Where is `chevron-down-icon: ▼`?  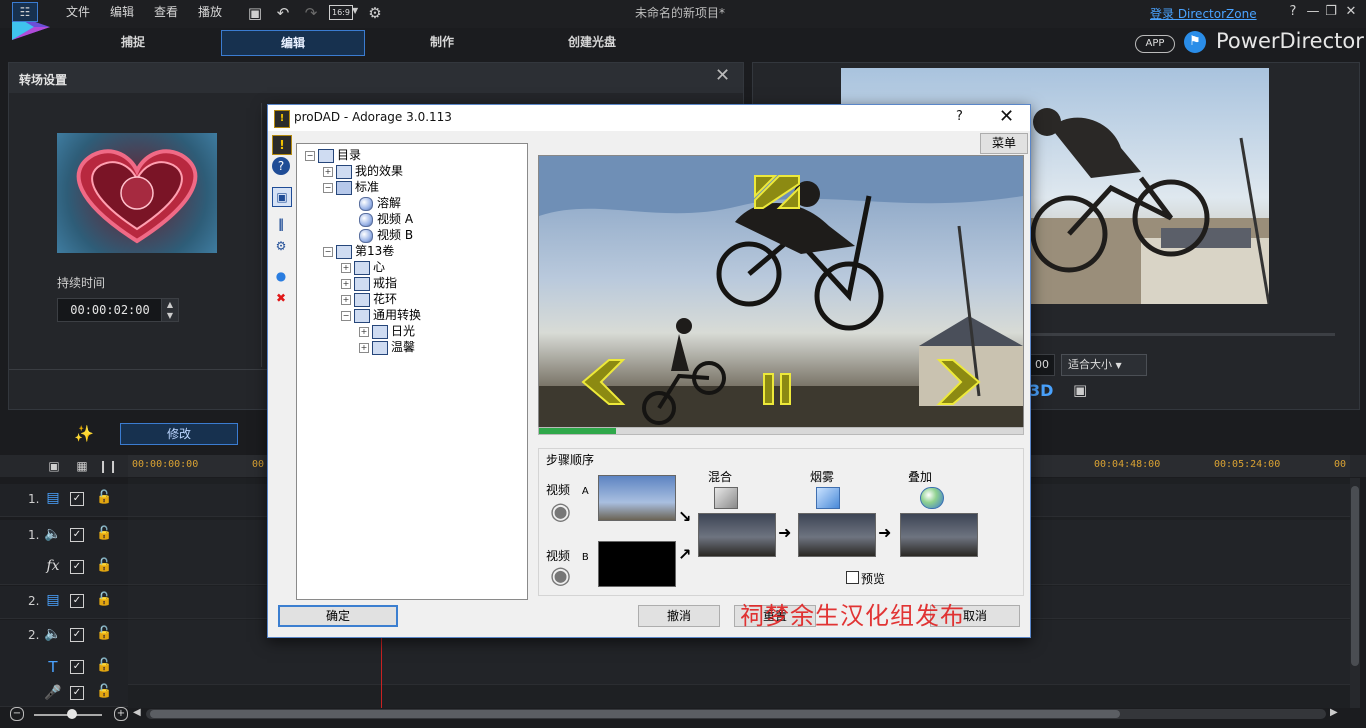 chevron-down-icon: ▼ is located at coordinates (355, 10).